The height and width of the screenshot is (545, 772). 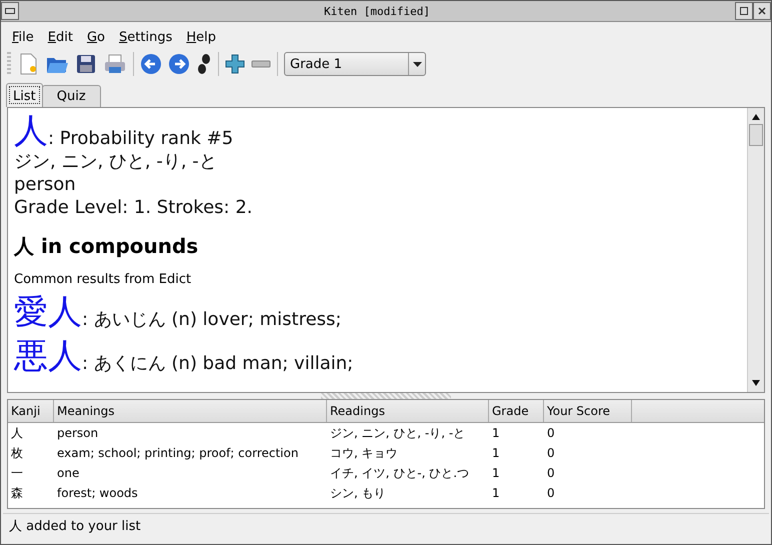 I want to click on plus-icon, so click(x=235, y=64).